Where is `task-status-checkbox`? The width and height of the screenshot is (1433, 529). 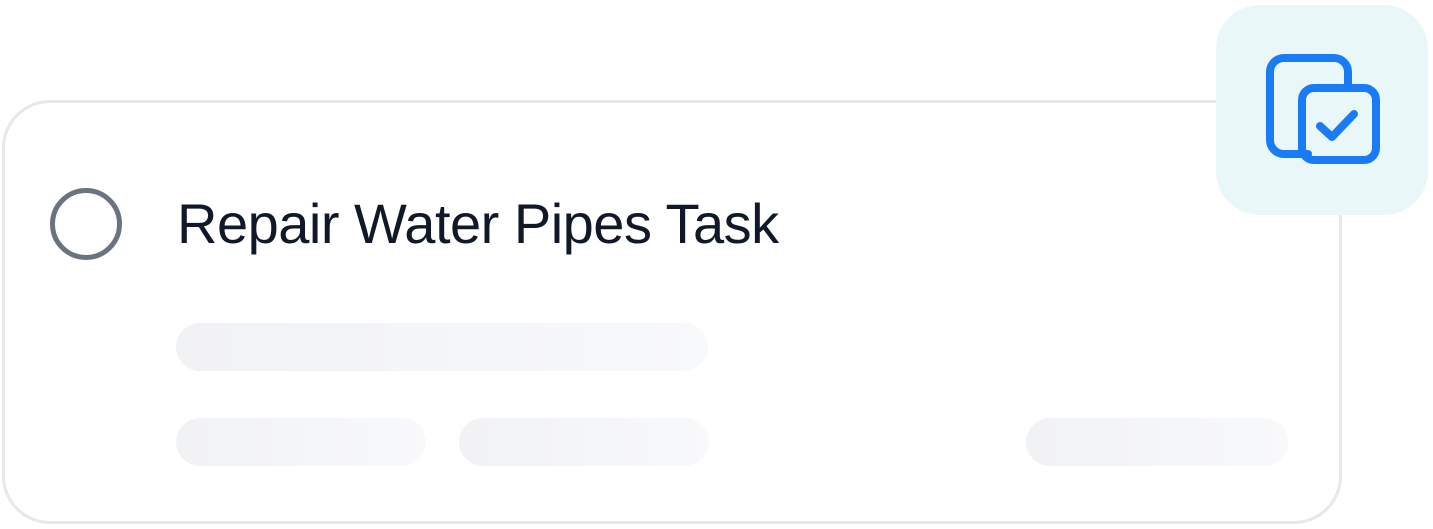
task-status-checkbox is located at coordinates (86, 224).